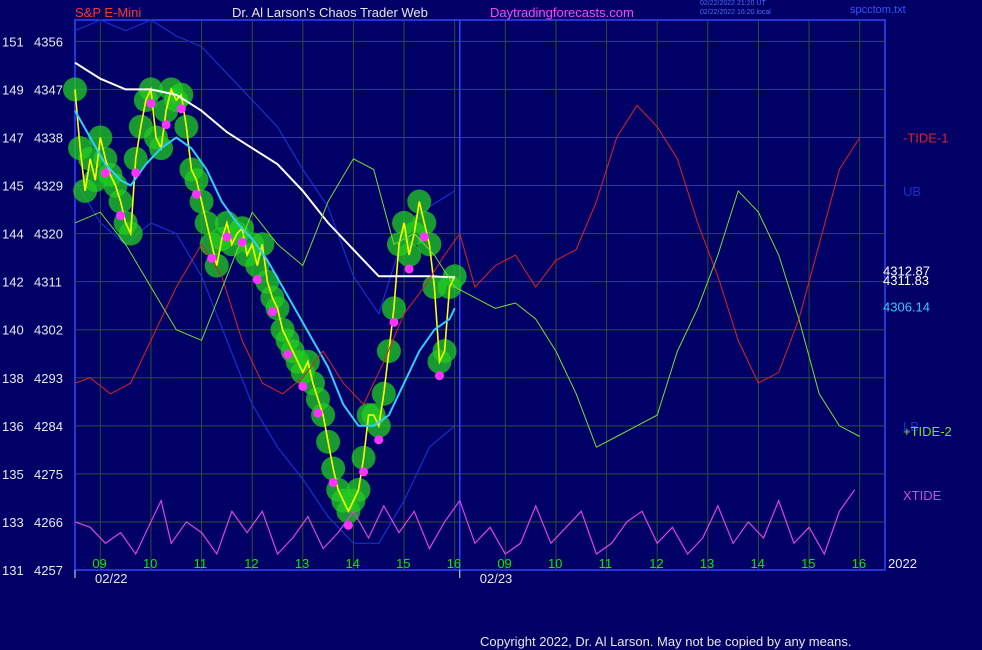 The height and width of the screenshot is (650, 982). I want to click on y-tick-left: 145, so click(13, 186).